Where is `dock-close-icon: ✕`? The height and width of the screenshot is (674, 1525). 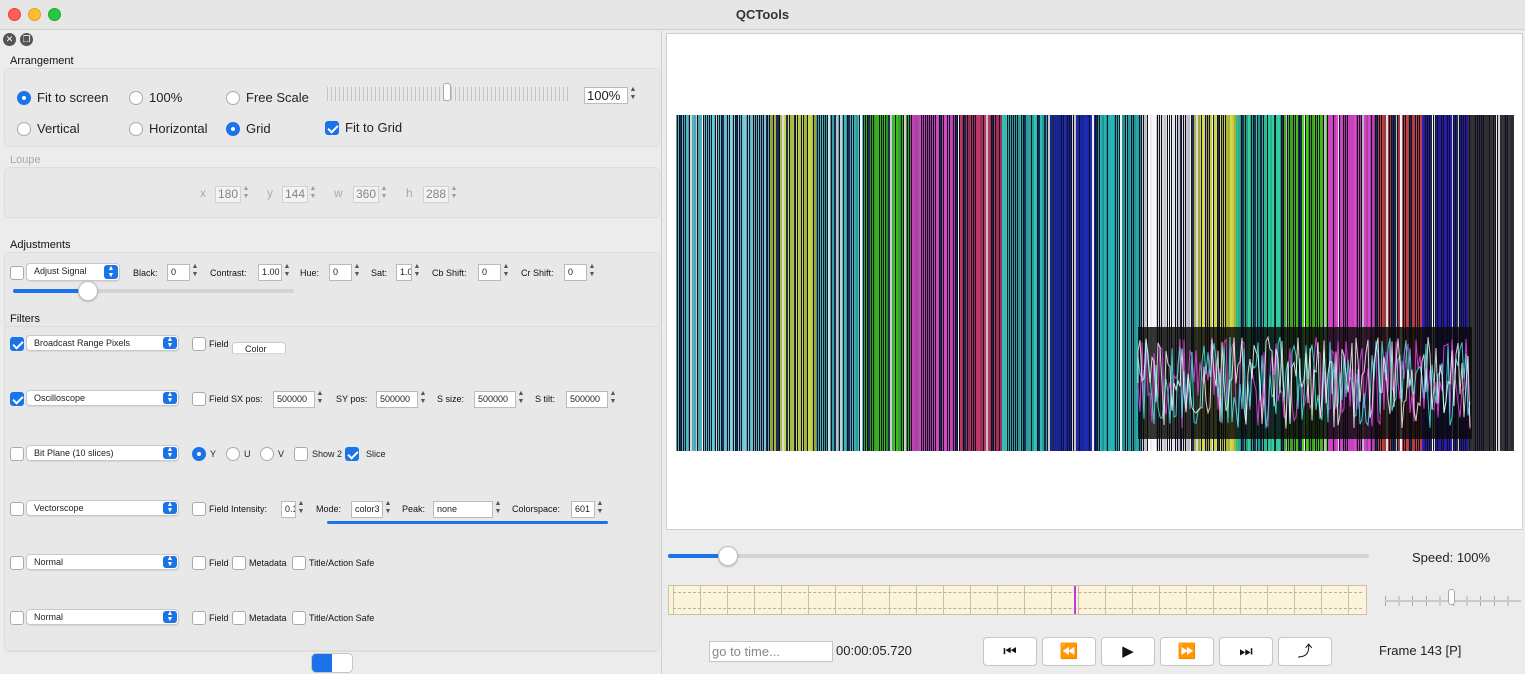
dock-close-icon: ✕ is located at coordinates (9, 39).